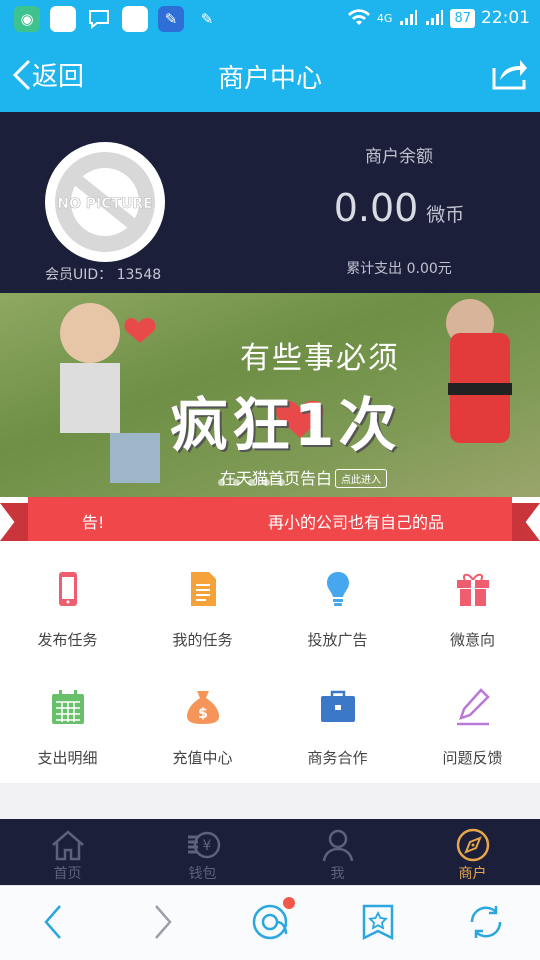 The width and height of the screenshot is (540, 960). I want to click on notice-text-right: 再小的公司也有自己的品, so click(356, 522).